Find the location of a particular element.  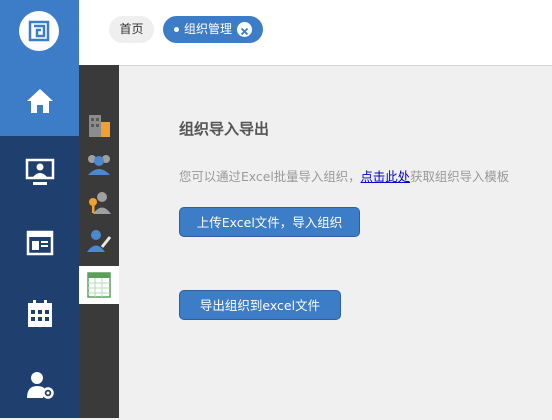

news-board-icon is located at coordinates (39, 242).